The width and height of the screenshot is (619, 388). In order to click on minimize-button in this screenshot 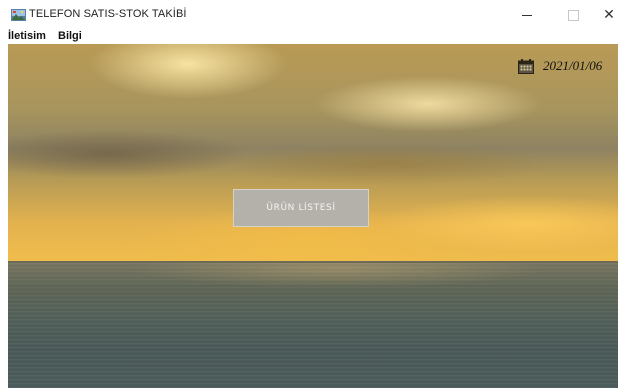, I will do `click(527, 15)`.